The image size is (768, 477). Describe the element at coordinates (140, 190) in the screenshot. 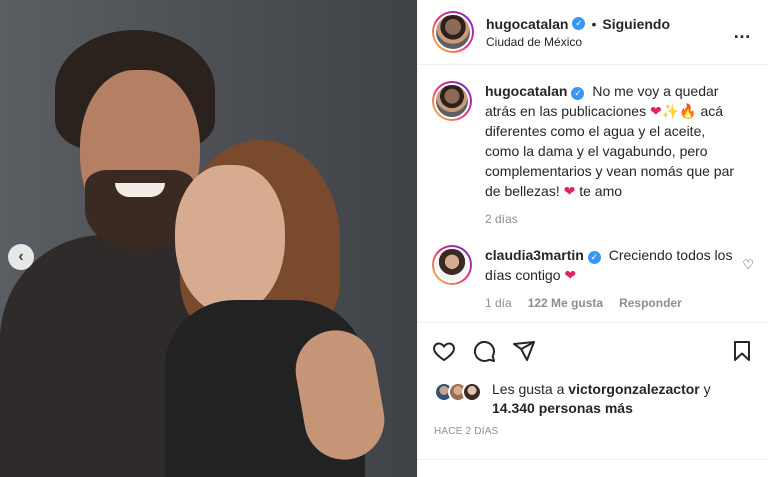

I see `photo-man-smile` at that location.